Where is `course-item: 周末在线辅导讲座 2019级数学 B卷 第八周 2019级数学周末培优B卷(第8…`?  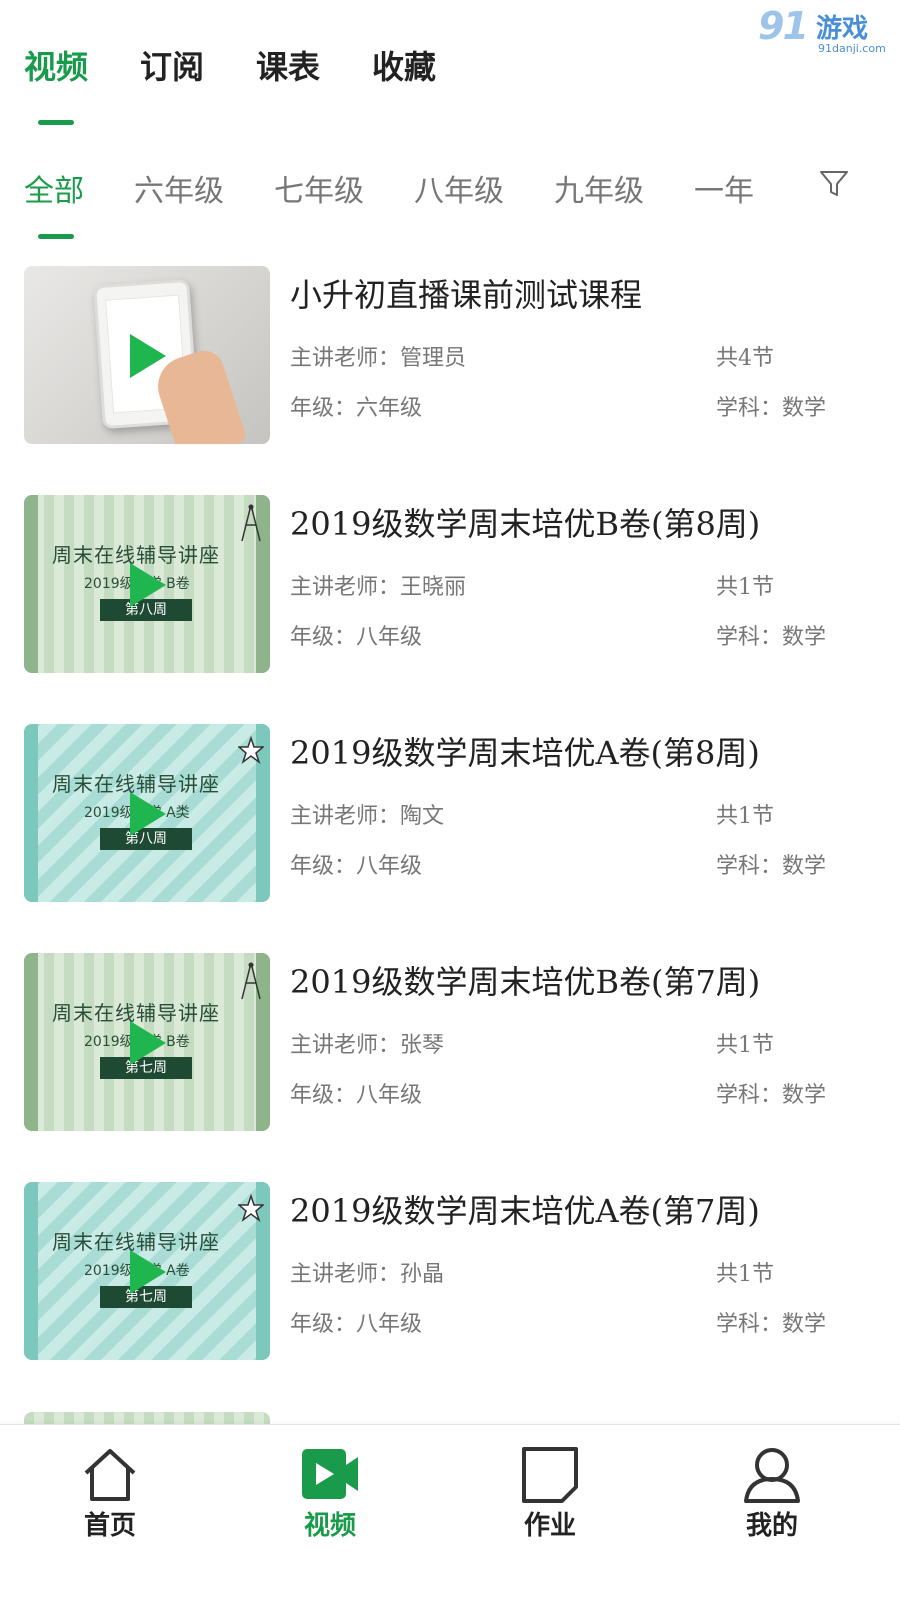
course-item: 周末在线辅导讲座 2019级数学 B卷 第八周 2019级数学周末培优B卷(第8… is located at coordinates (450, 609).